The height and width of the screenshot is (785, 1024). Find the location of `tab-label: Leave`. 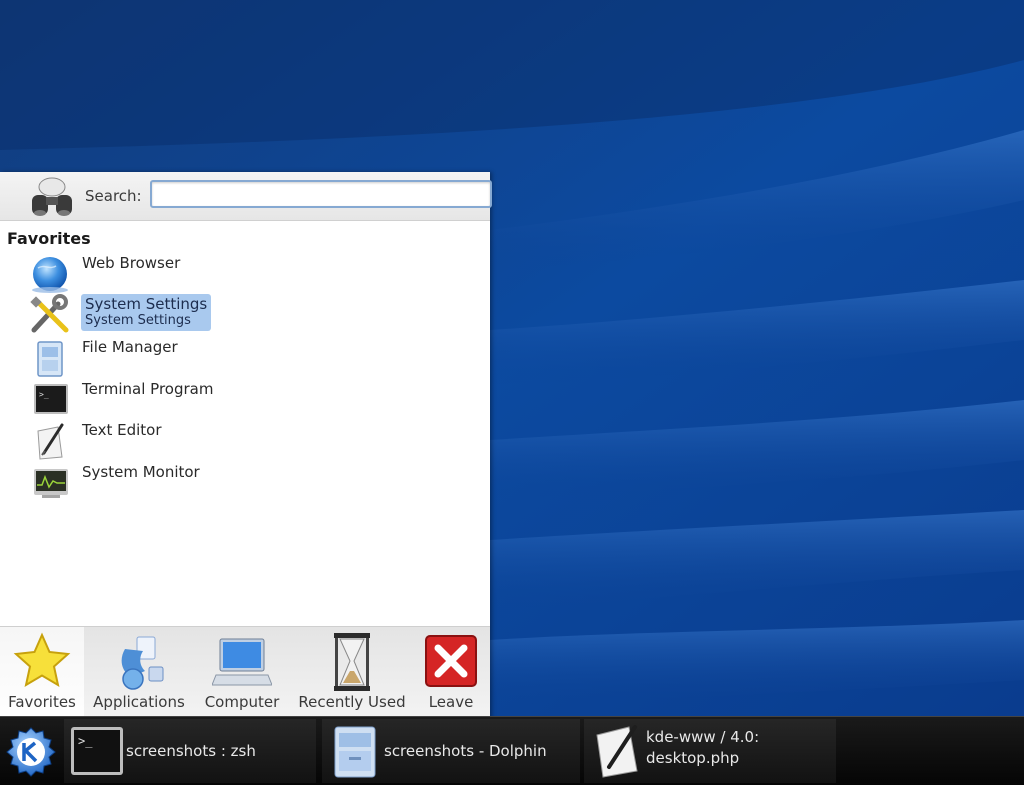

tab-label: Leave is located at coordinates (451, 702).